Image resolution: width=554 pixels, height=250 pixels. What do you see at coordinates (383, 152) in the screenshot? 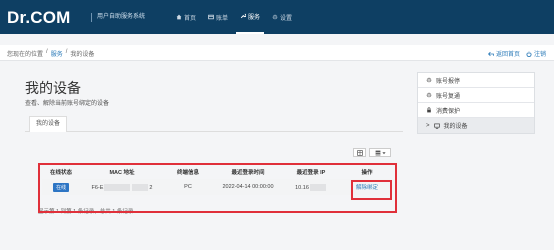
I see `caret-down-icon` at bounding box center [383, 152].